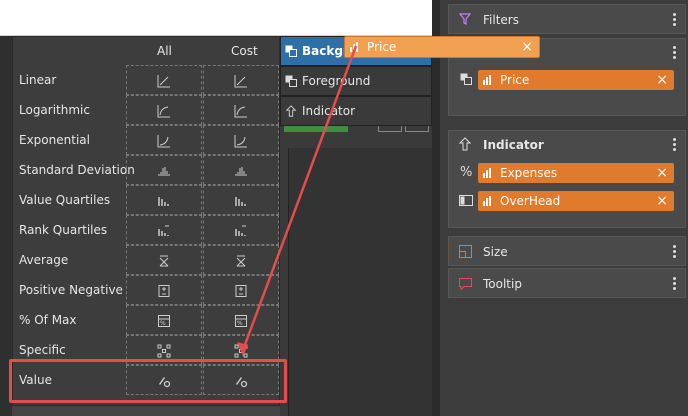 The width and height of the screenshot is (688, 416). What do you see at coordinates (148, 381) in the screenshot?
I see `value-row-highlight` at bounding box center [148, 381].